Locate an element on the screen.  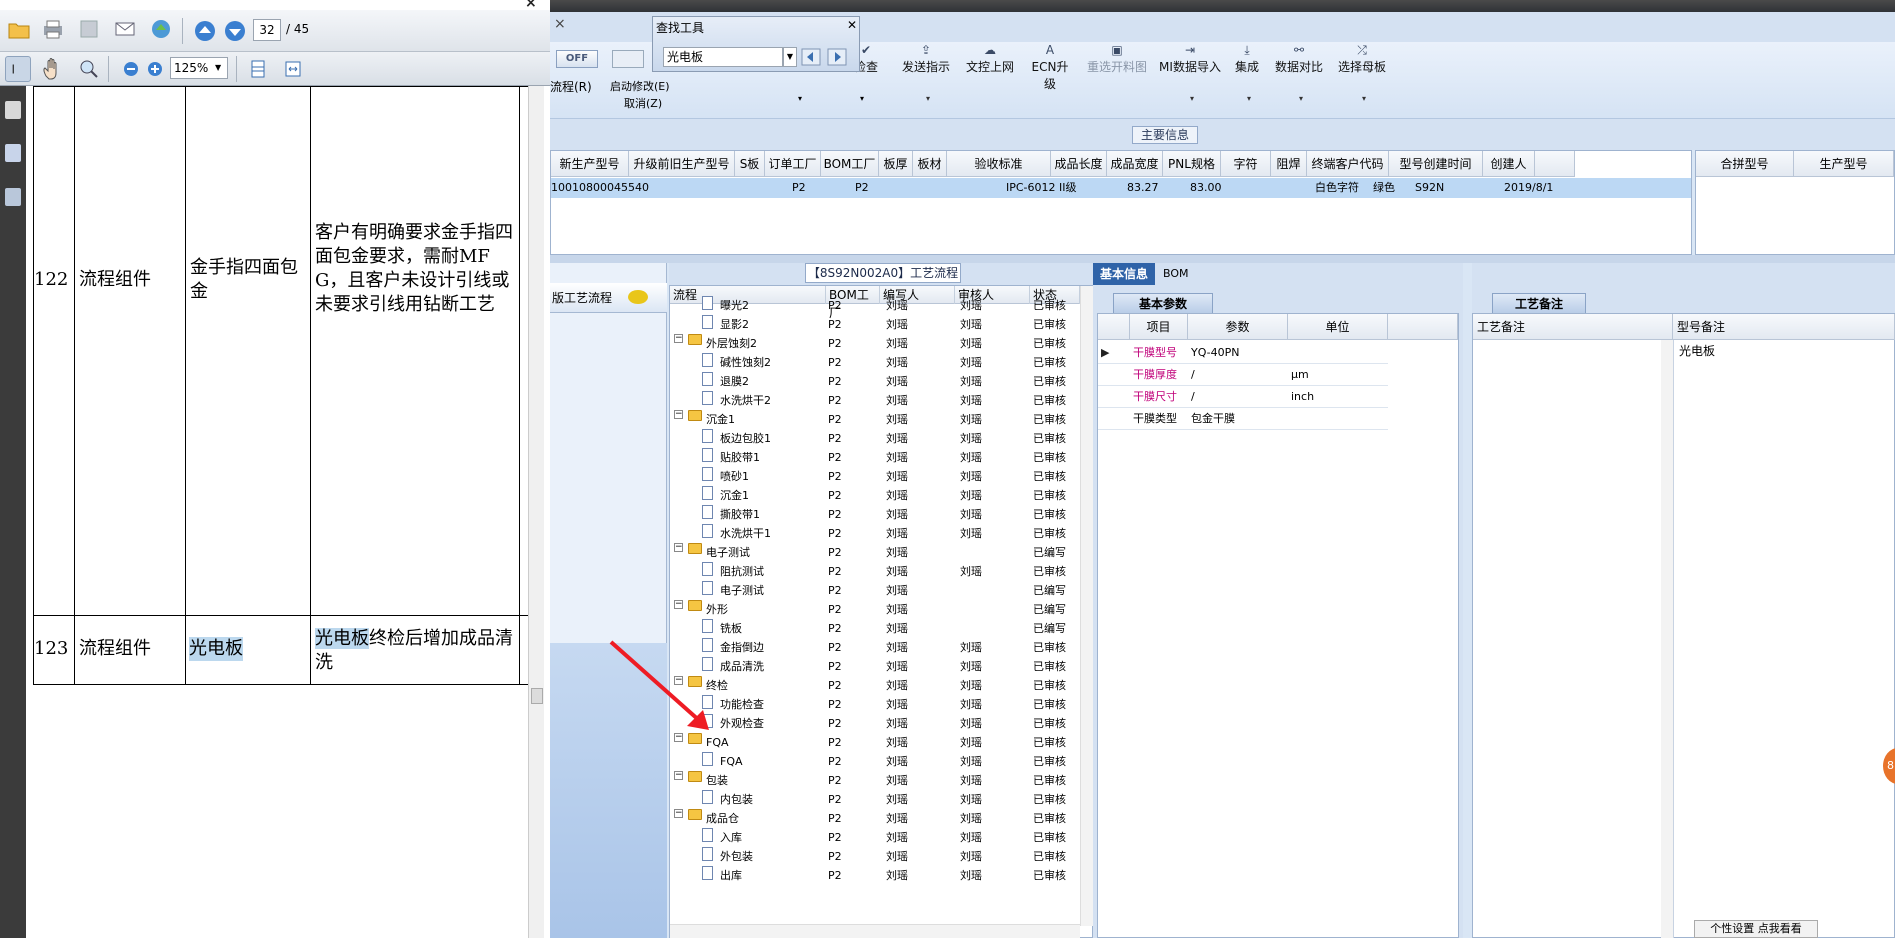
tree-row: 入库 P2 刘瑶 刘瑶 已审核 is located at coordinates (874, 837).